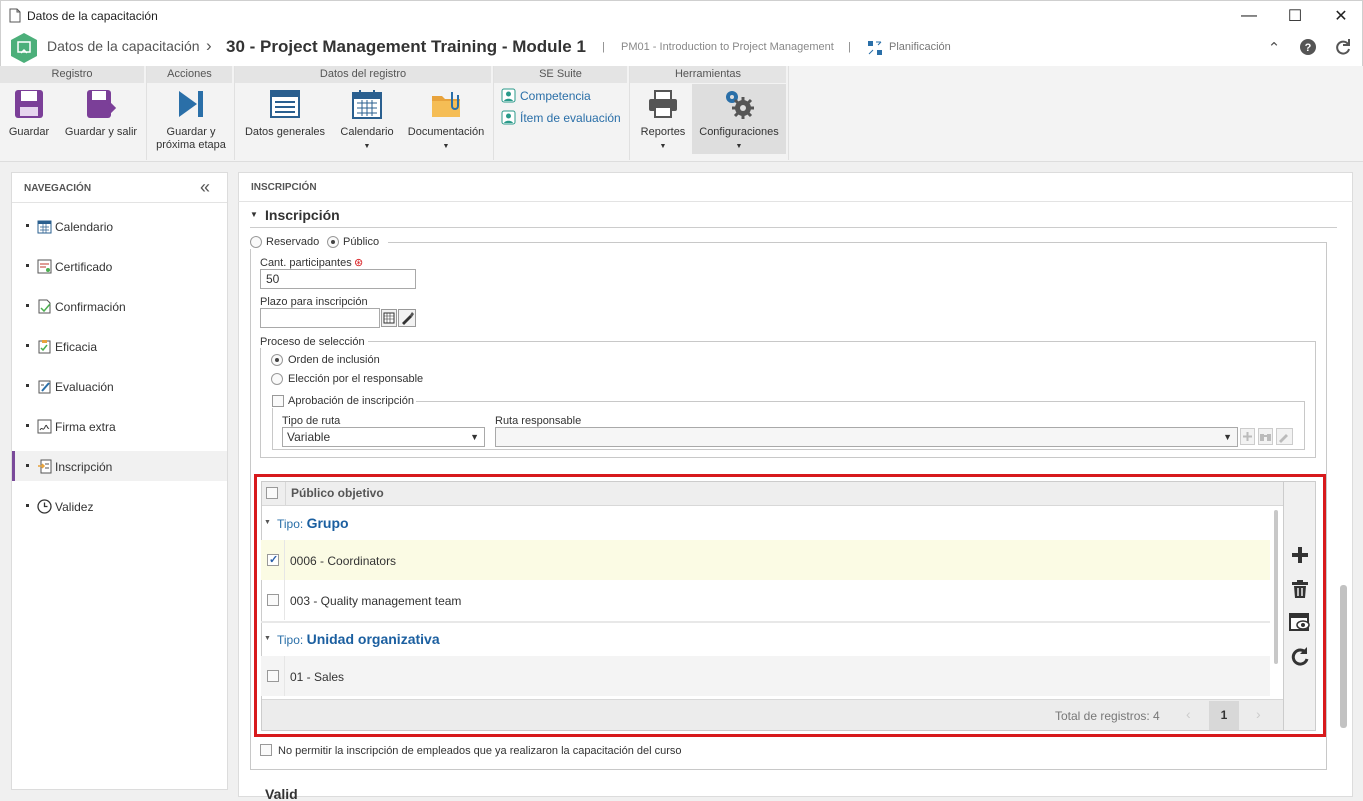  What do you see at coordinates (44, 387) in the screenshot?
I see `evaluation-icon` at bounding box center [44, 387].